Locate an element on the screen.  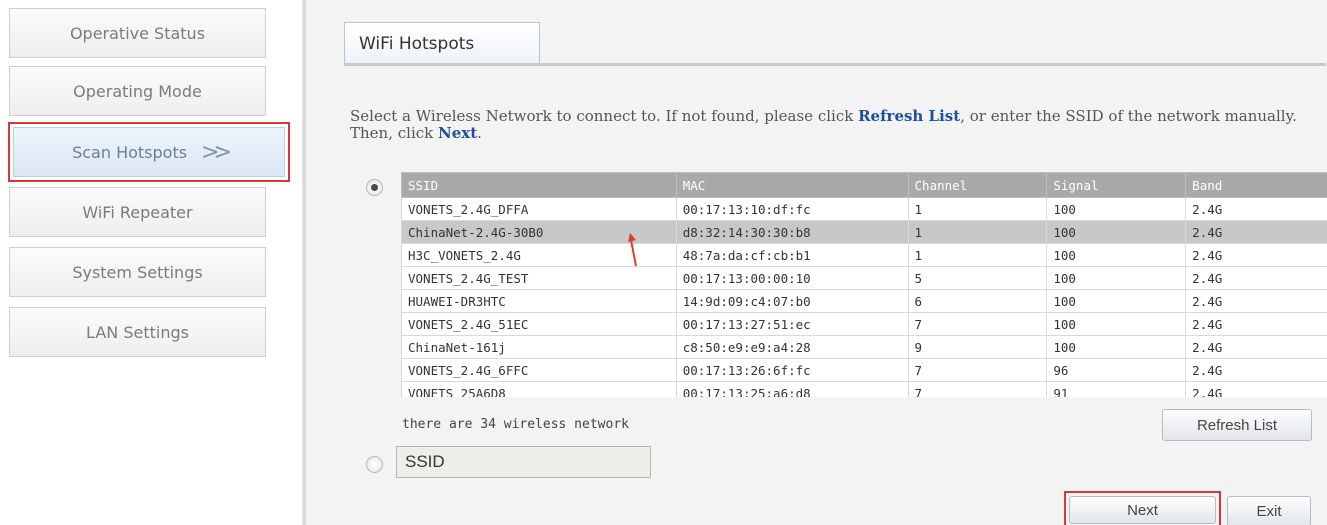
sidebar-item-operating-mode: Operating Mode is located at coordinates (137, 91).